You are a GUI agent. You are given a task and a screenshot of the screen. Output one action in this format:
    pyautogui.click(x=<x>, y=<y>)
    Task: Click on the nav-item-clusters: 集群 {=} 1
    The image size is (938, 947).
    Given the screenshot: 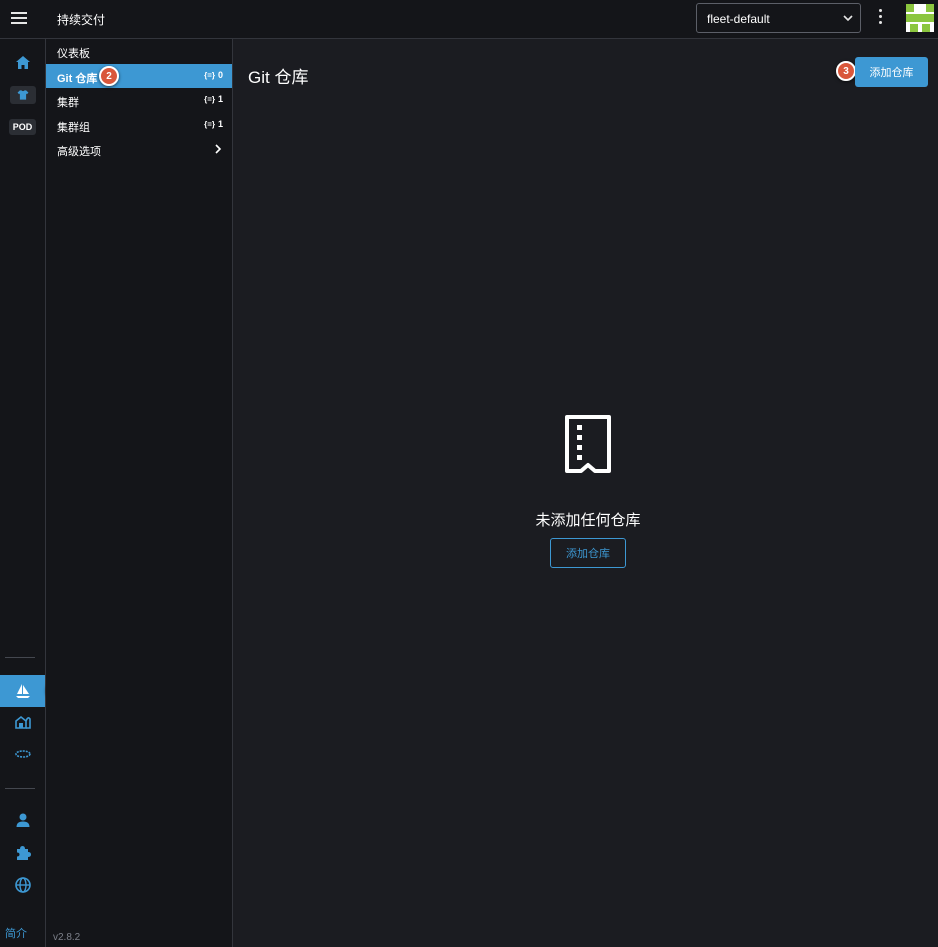 What is the action you would take?
    pyautogui.click(x=139, y=100)
    